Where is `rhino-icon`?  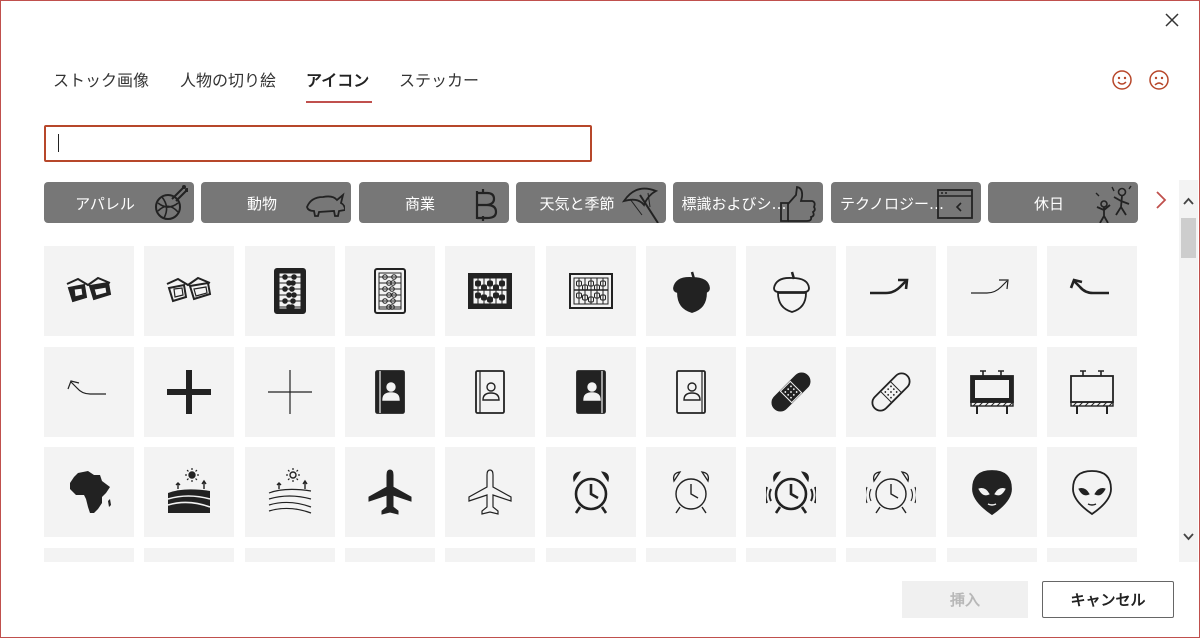
rhino-icon is located at coordinates (325, 204).